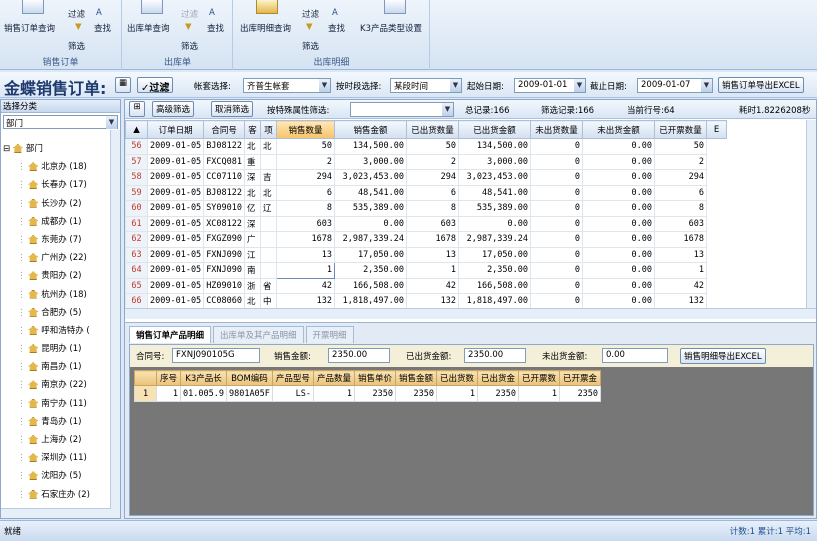  Describe the element at coordinates (395, 7) in the screenshot. I see `product-type-icon` at that location.